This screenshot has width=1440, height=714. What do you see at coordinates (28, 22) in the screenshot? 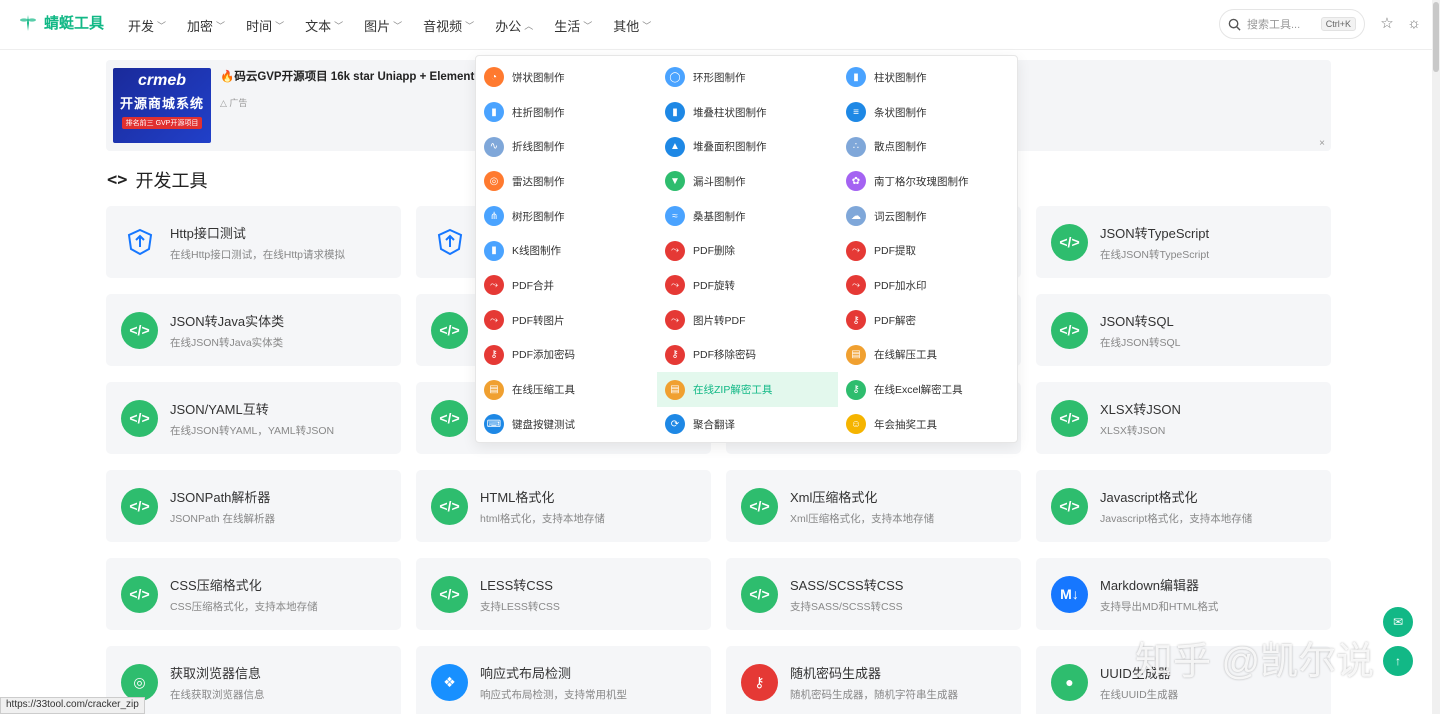
I see `dragonfly-icon` at bounding box center [28, 22].